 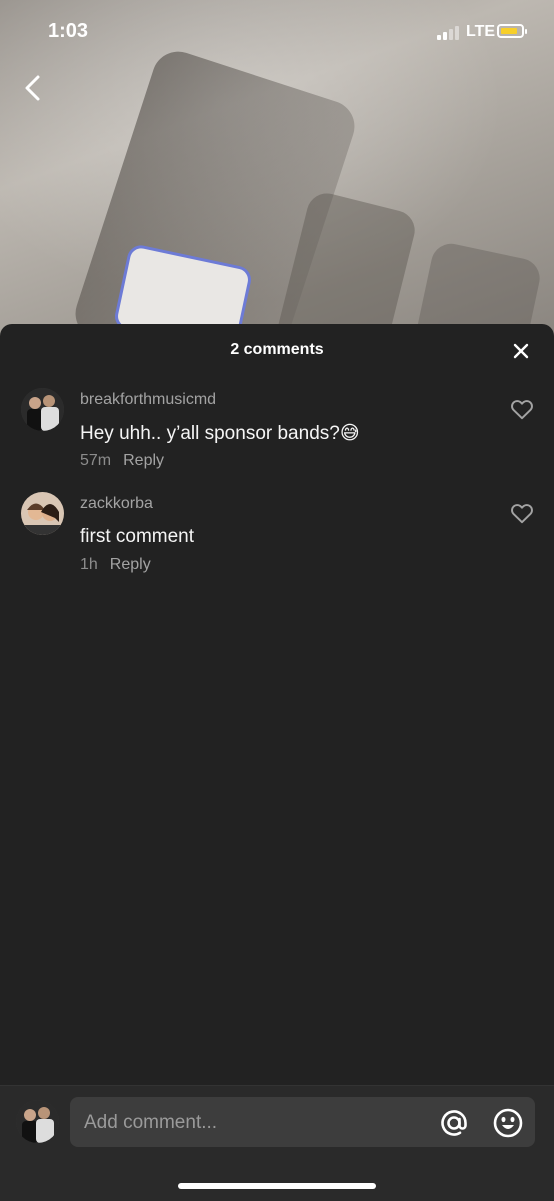 I want to click on comment-meta: 1h Reply, so click(x=115, y=565).